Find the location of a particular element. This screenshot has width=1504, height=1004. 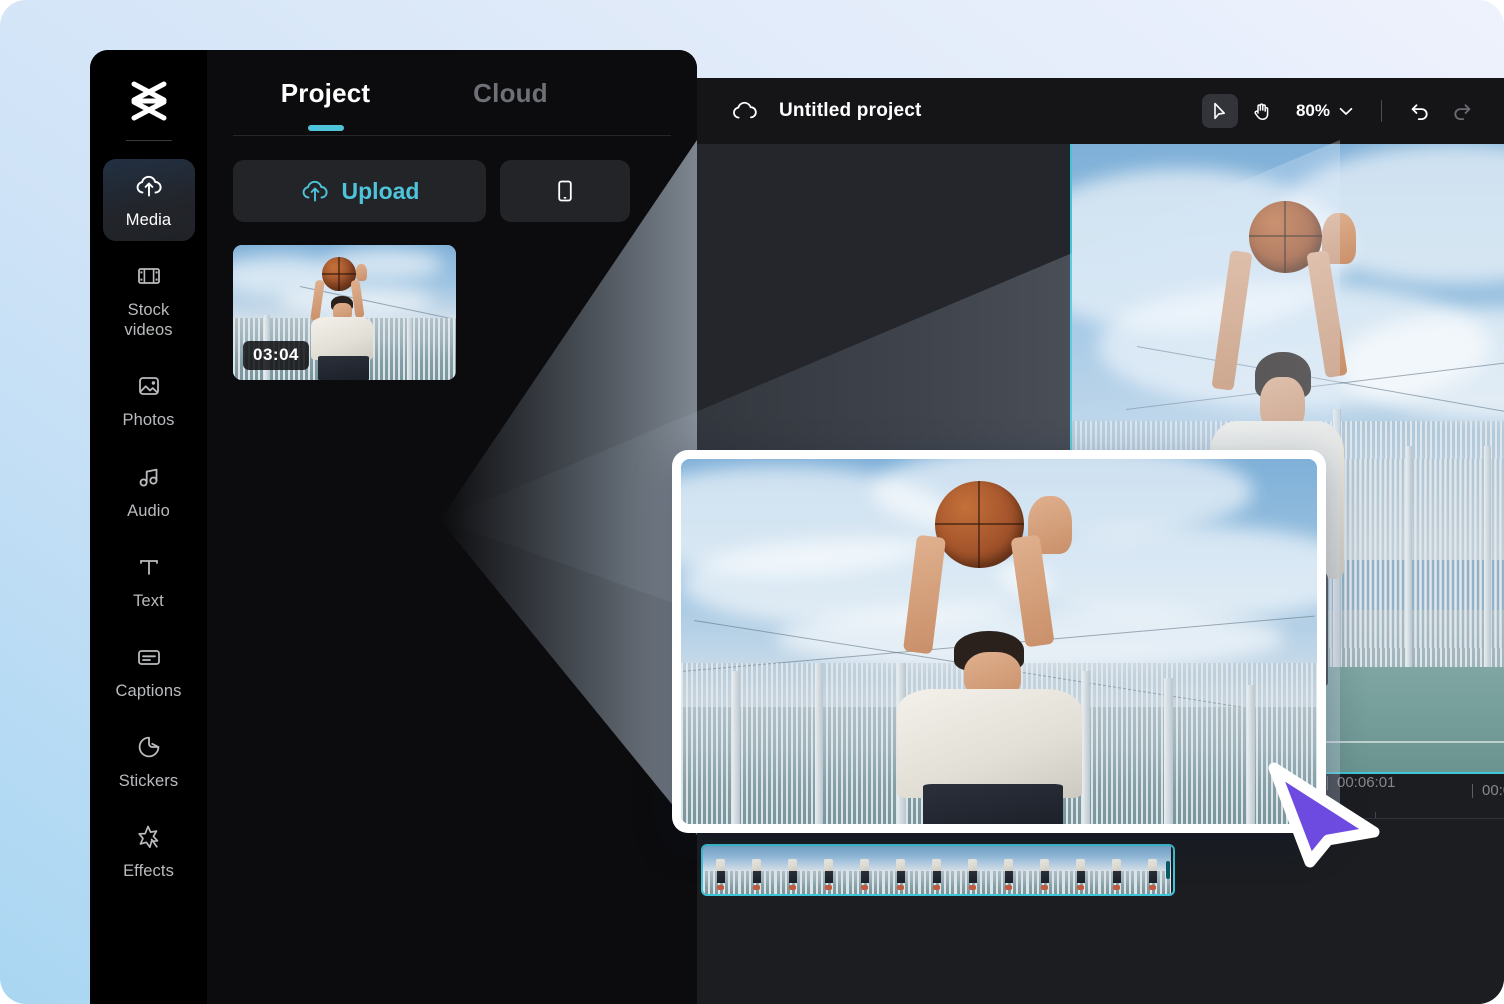

timeline-clip is located at coordinates (938, 870).